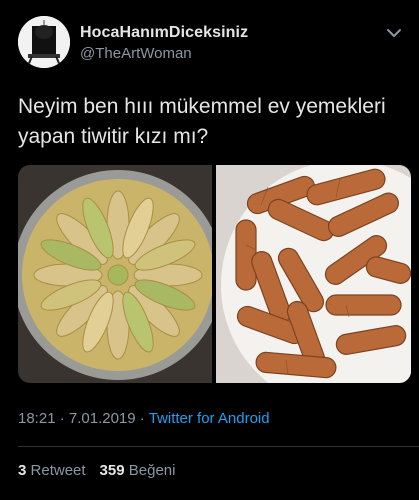 Image resolution: width=419 pixels, height=500 pixels. What do you see at coordinates (152, 470) in the screenshot?
I see `likes-label: Beğeni` at bounding box center [152, 470].